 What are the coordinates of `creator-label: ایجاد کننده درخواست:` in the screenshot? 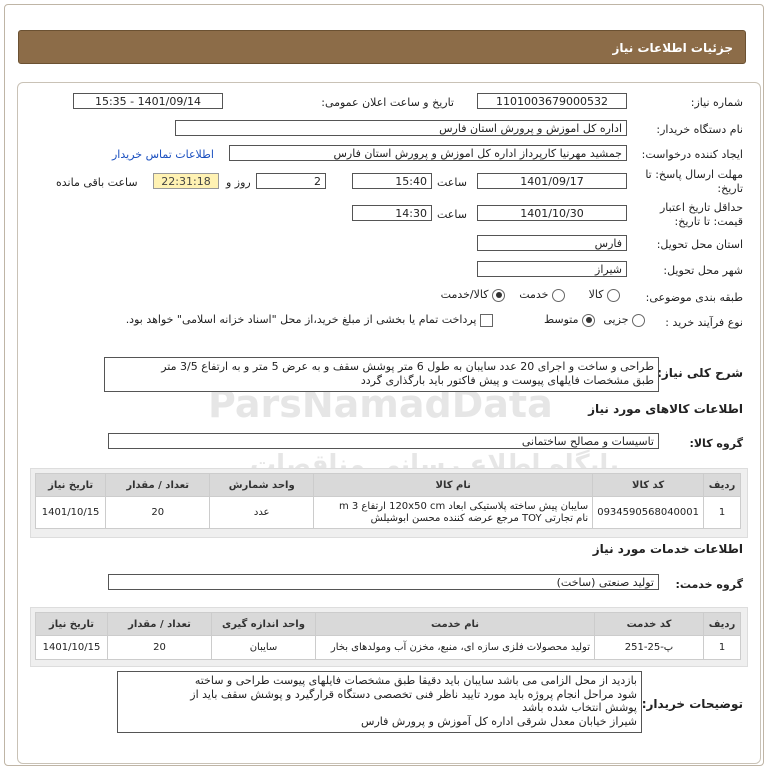 It's located at (692, 154).